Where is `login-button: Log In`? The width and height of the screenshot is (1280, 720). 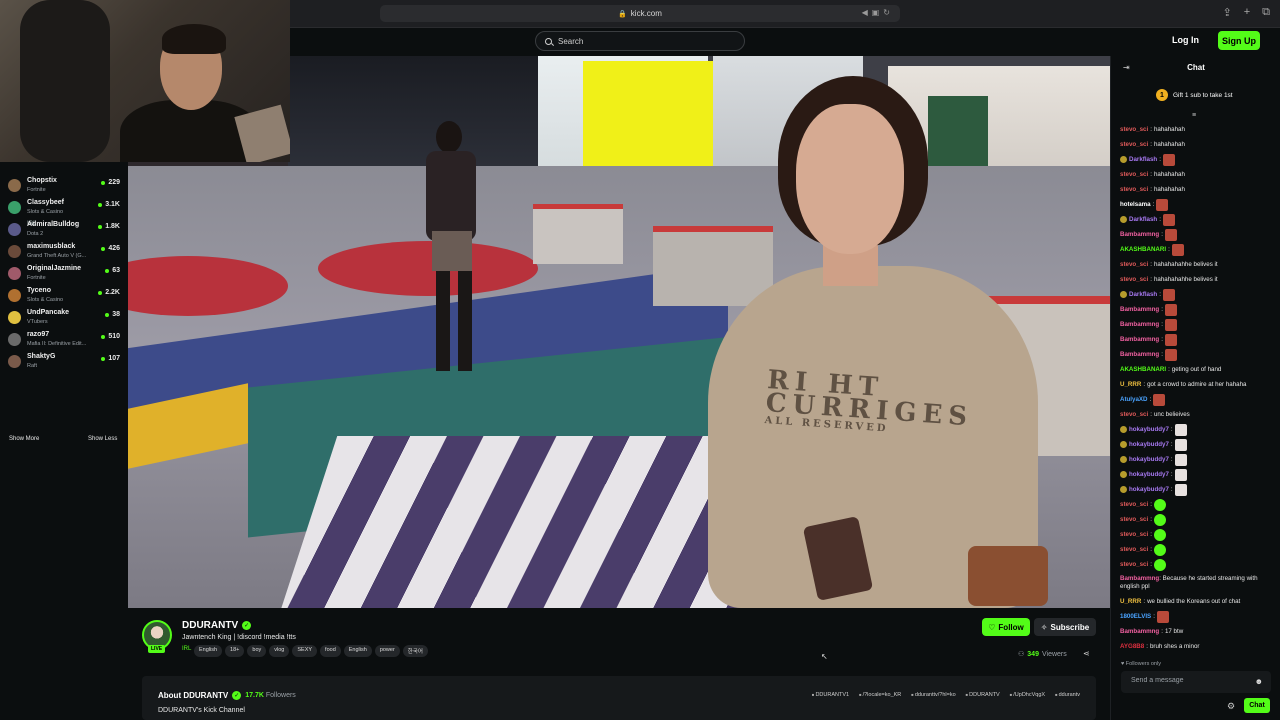 login-button: Log In is located at coordinates (1185, 40).